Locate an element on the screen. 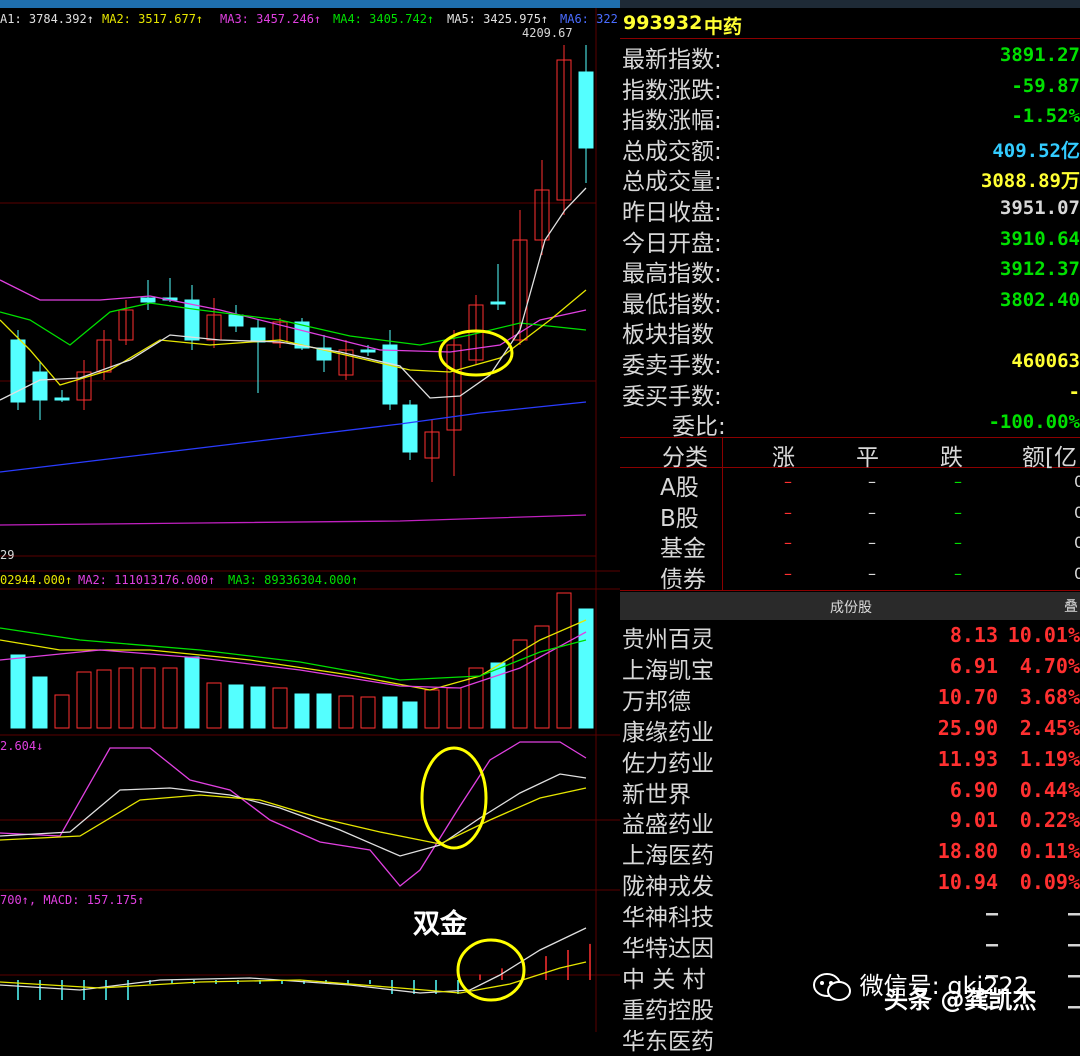 The height and width of the screenshot is (1056, 1080). low-price-label: 29 is located at coordinates (7, 555).